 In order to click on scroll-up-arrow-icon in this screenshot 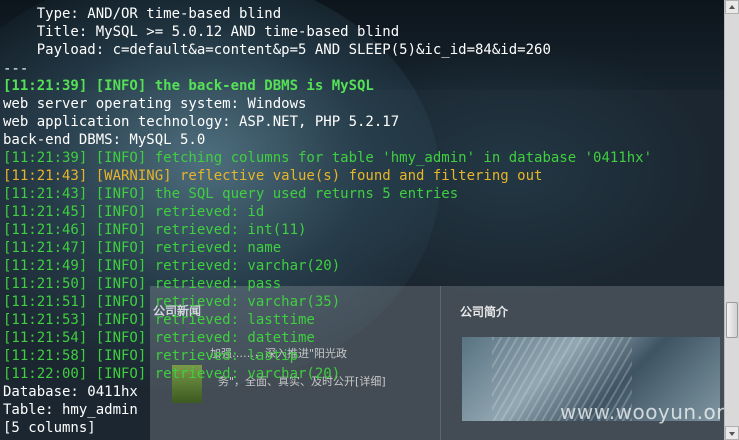, I will do `click(732, 7)`.